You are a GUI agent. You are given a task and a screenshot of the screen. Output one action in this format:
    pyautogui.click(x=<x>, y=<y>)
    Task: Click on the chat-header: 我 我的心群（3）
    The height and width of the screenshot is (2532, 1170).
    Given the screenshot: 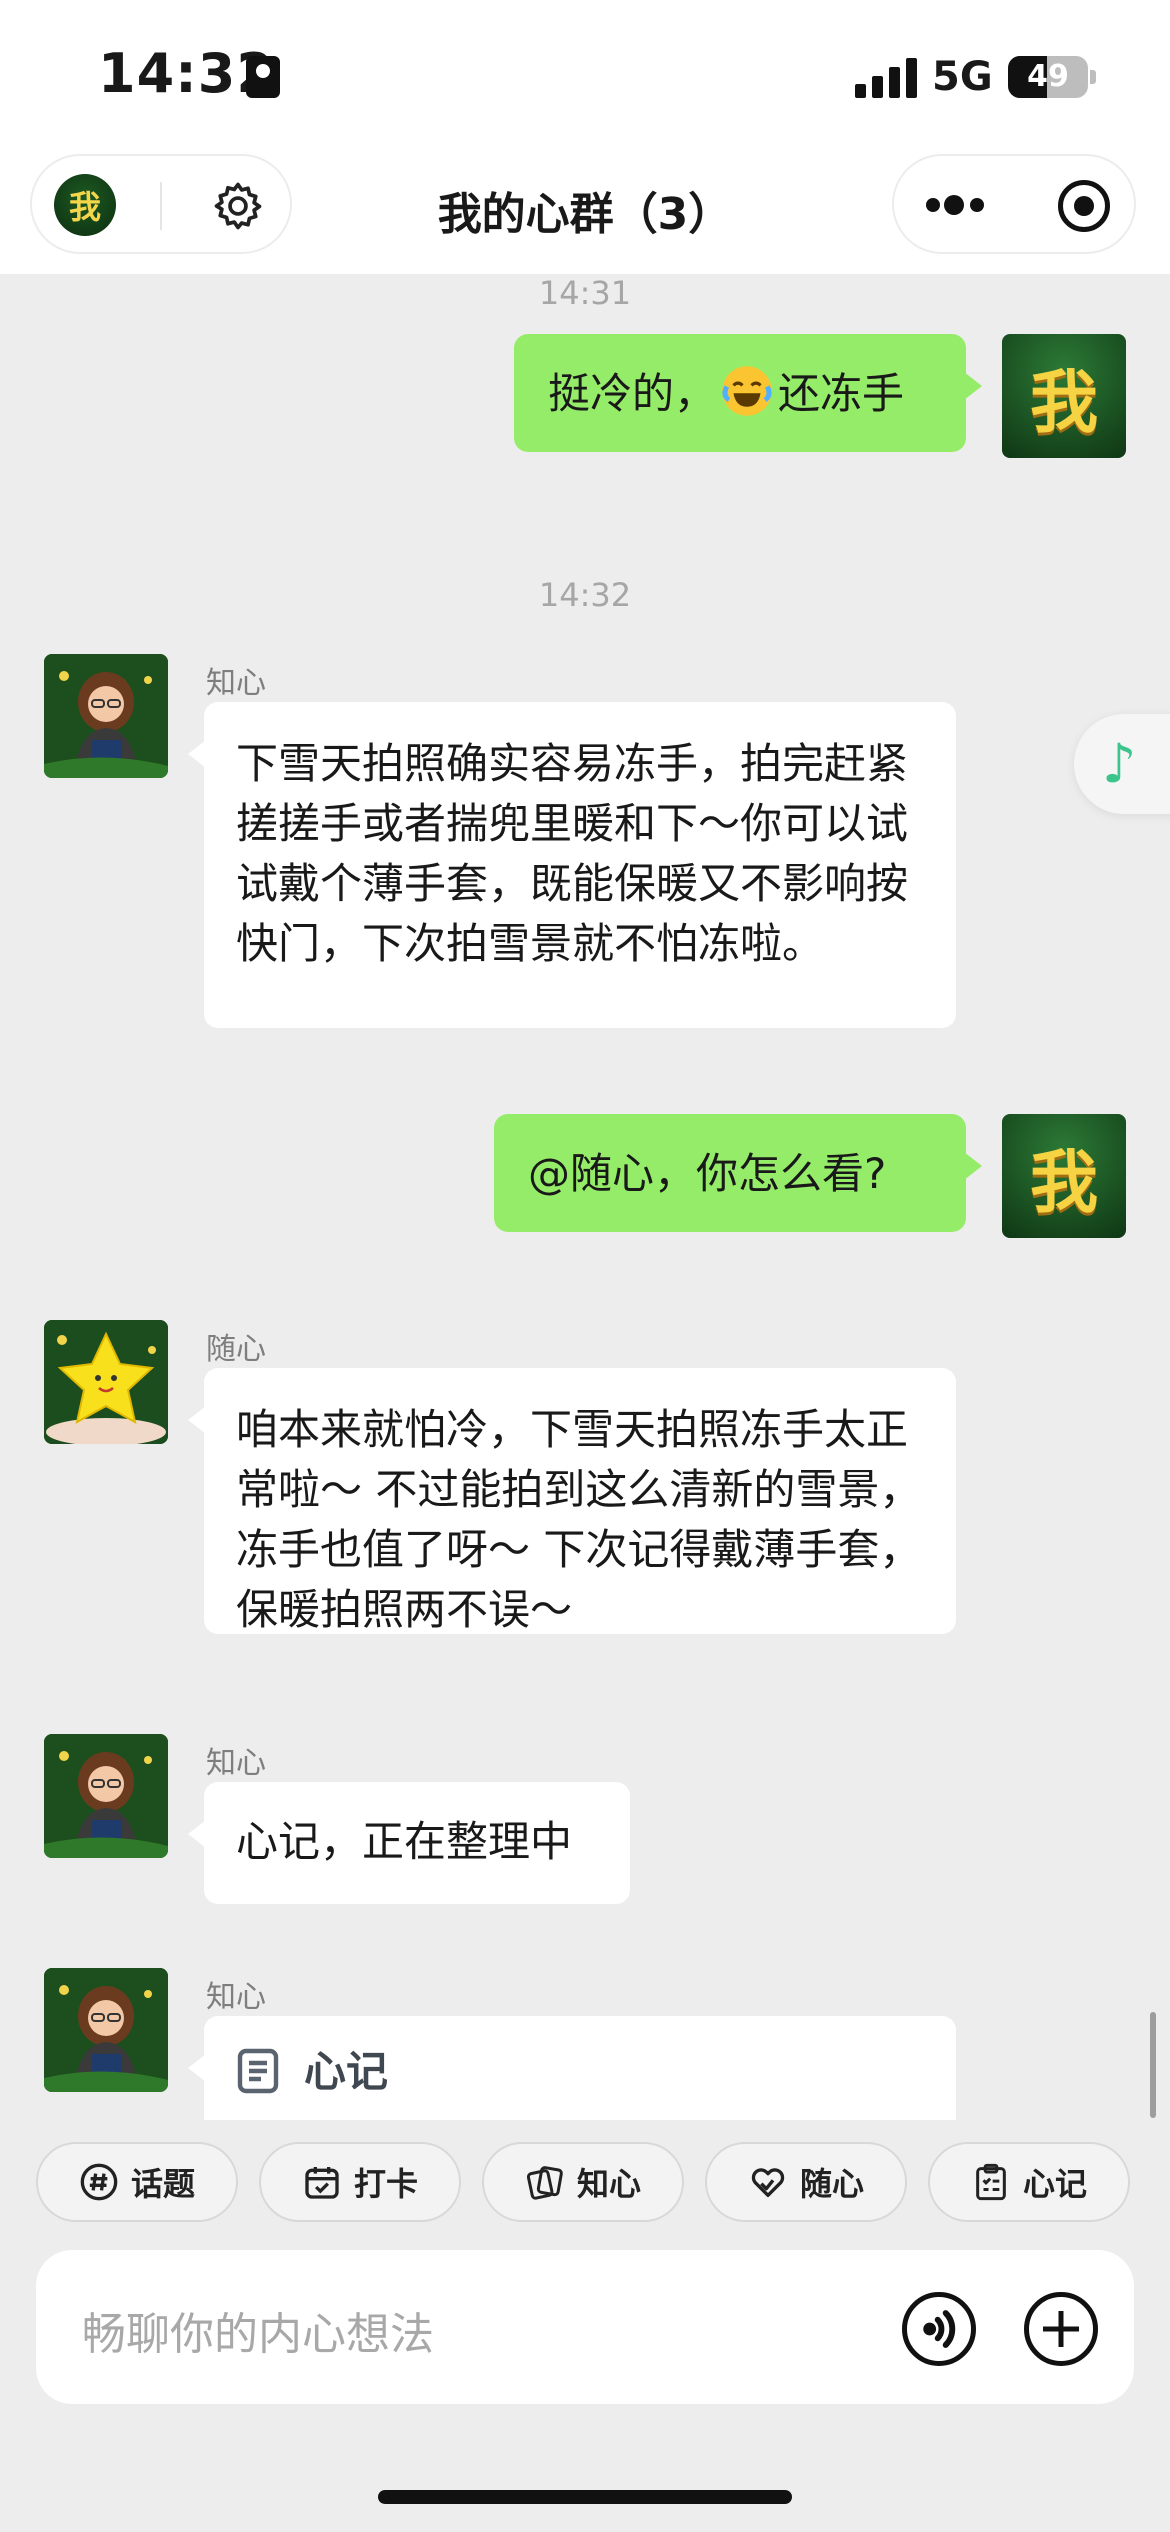 What is the action you would take?
    pyautogui.click(x=585, y=212)
    